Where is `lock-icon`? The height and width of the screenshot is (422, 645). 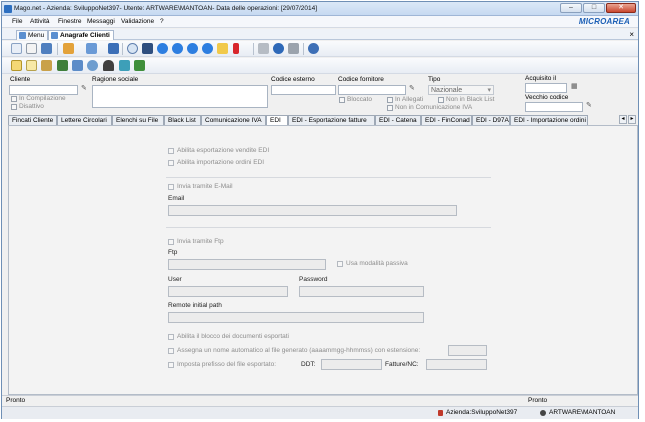 lock-icon is located at coordinates (222, 48).